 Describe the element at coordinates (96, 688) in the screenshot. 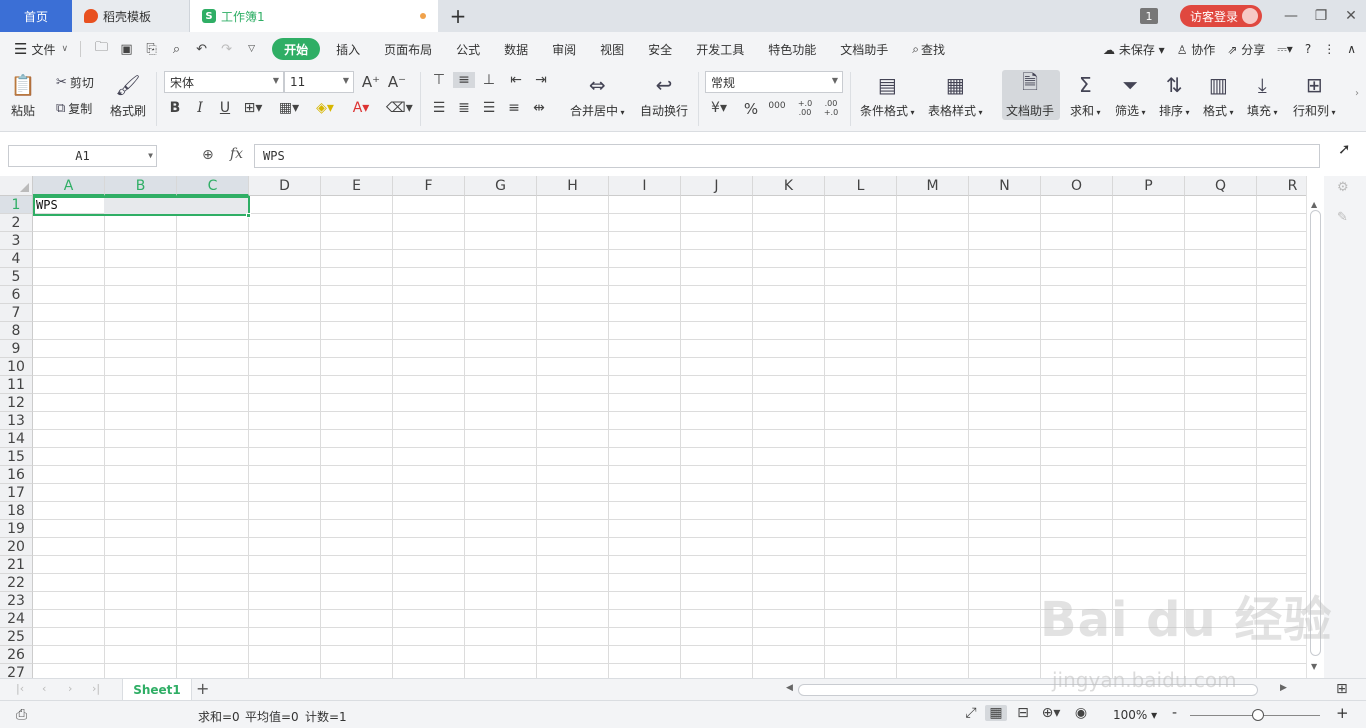

I see `last-sheet-icon: ›|` at that location.